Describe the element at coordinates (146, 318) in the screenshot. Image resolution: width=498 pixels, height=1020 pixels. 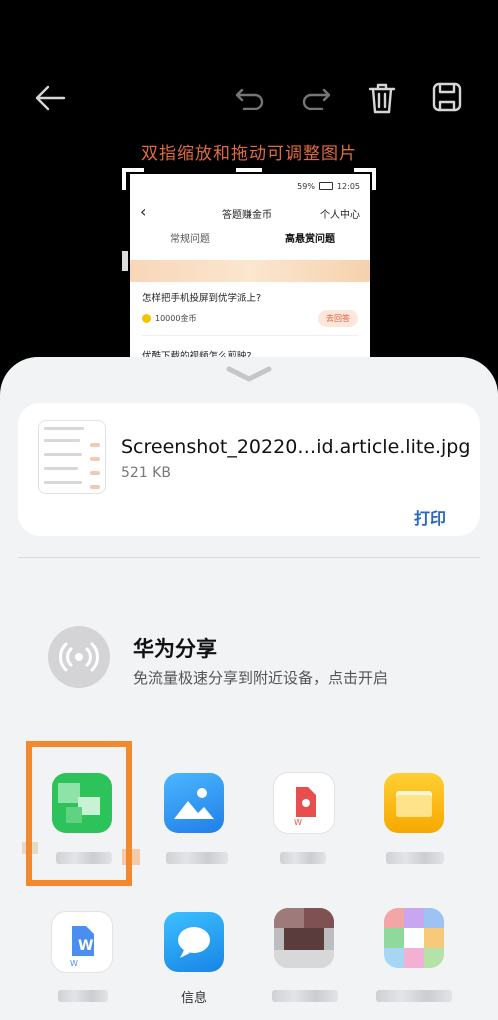
I see `coin-icon` at that location.